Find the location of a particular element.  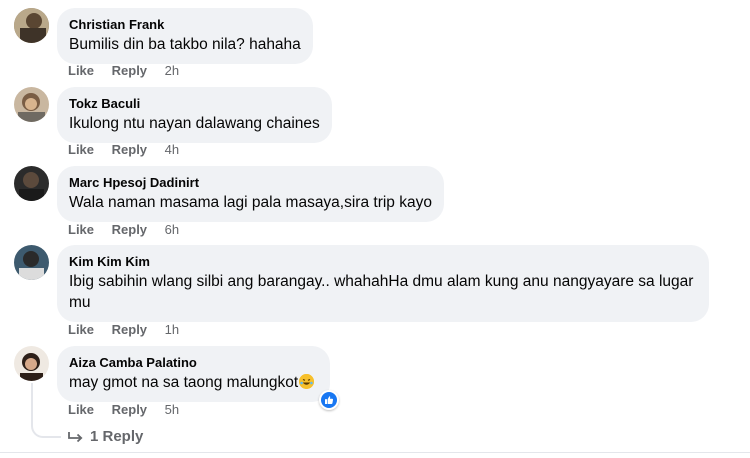

comment-timestamp: 5h is located at coordinates (172, 409).